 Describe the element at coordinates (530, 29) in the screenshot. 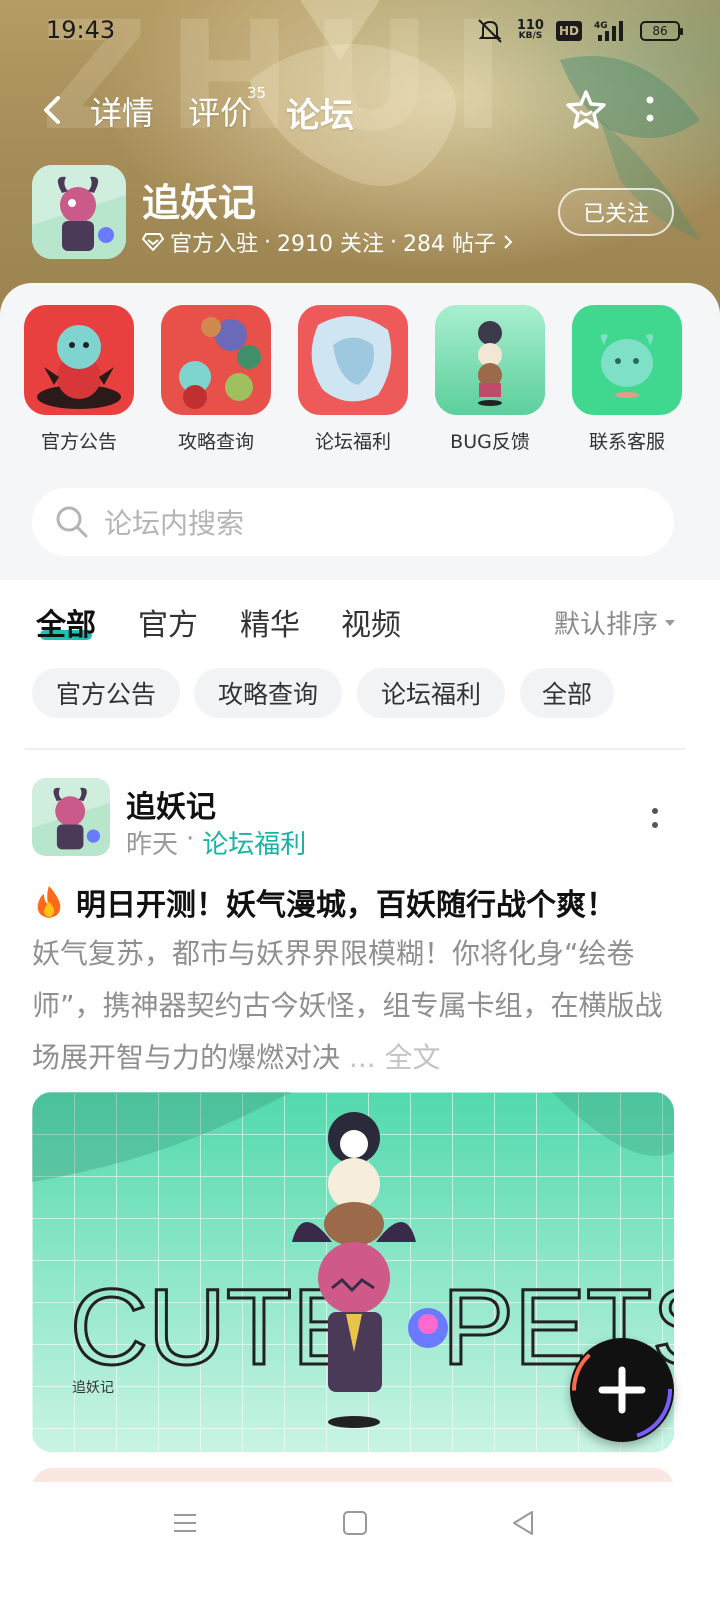

I see `network-speed: 110 KB/S` at that location.